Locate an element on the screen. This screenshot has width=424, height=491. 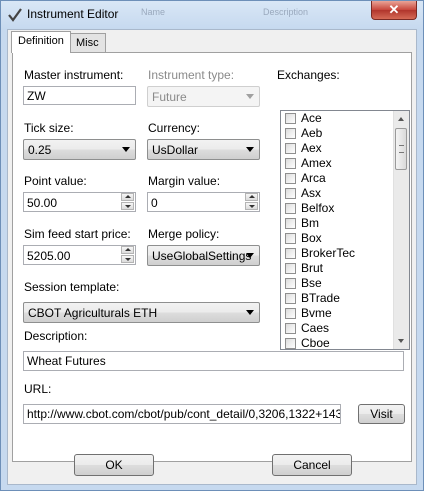
exchange-name: Cboe is located at coordinates (315, 343).